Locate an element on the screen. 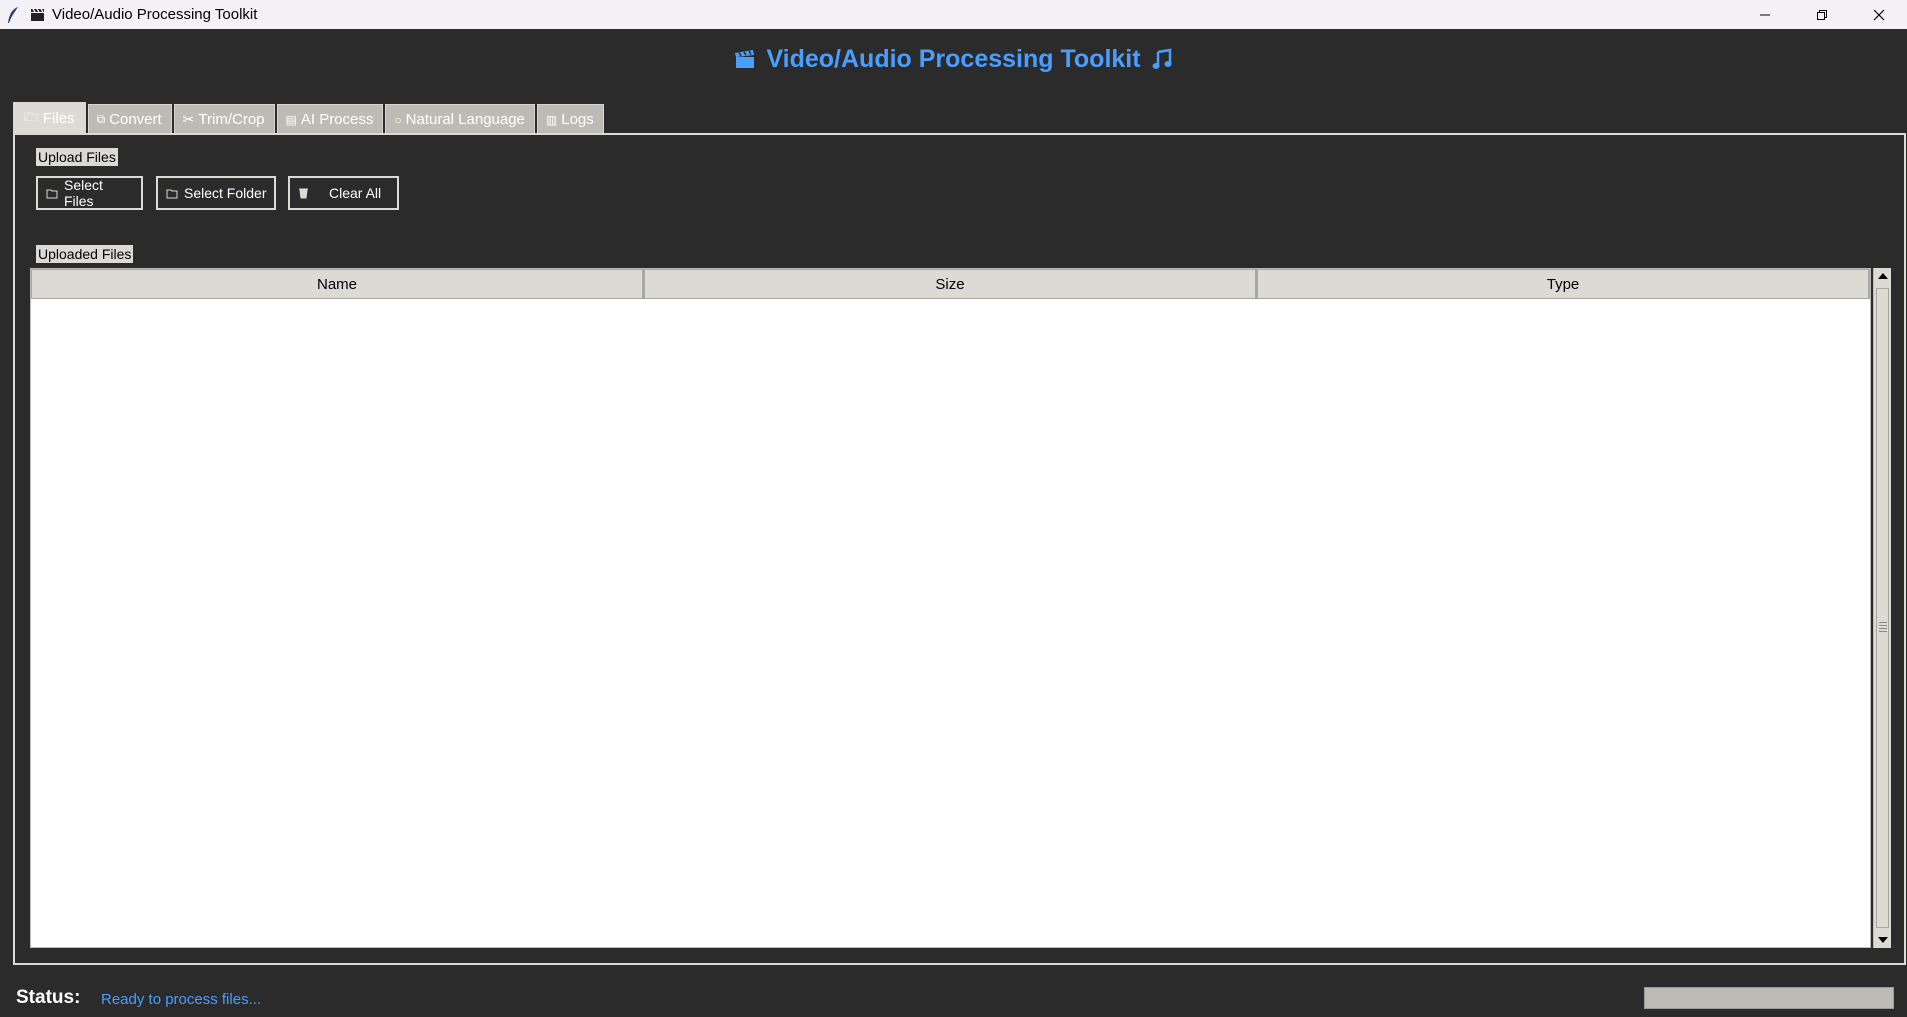 This screenshot has width=1907, height=1017. select-files-button: Select Files is located at coordinates (89, 193).